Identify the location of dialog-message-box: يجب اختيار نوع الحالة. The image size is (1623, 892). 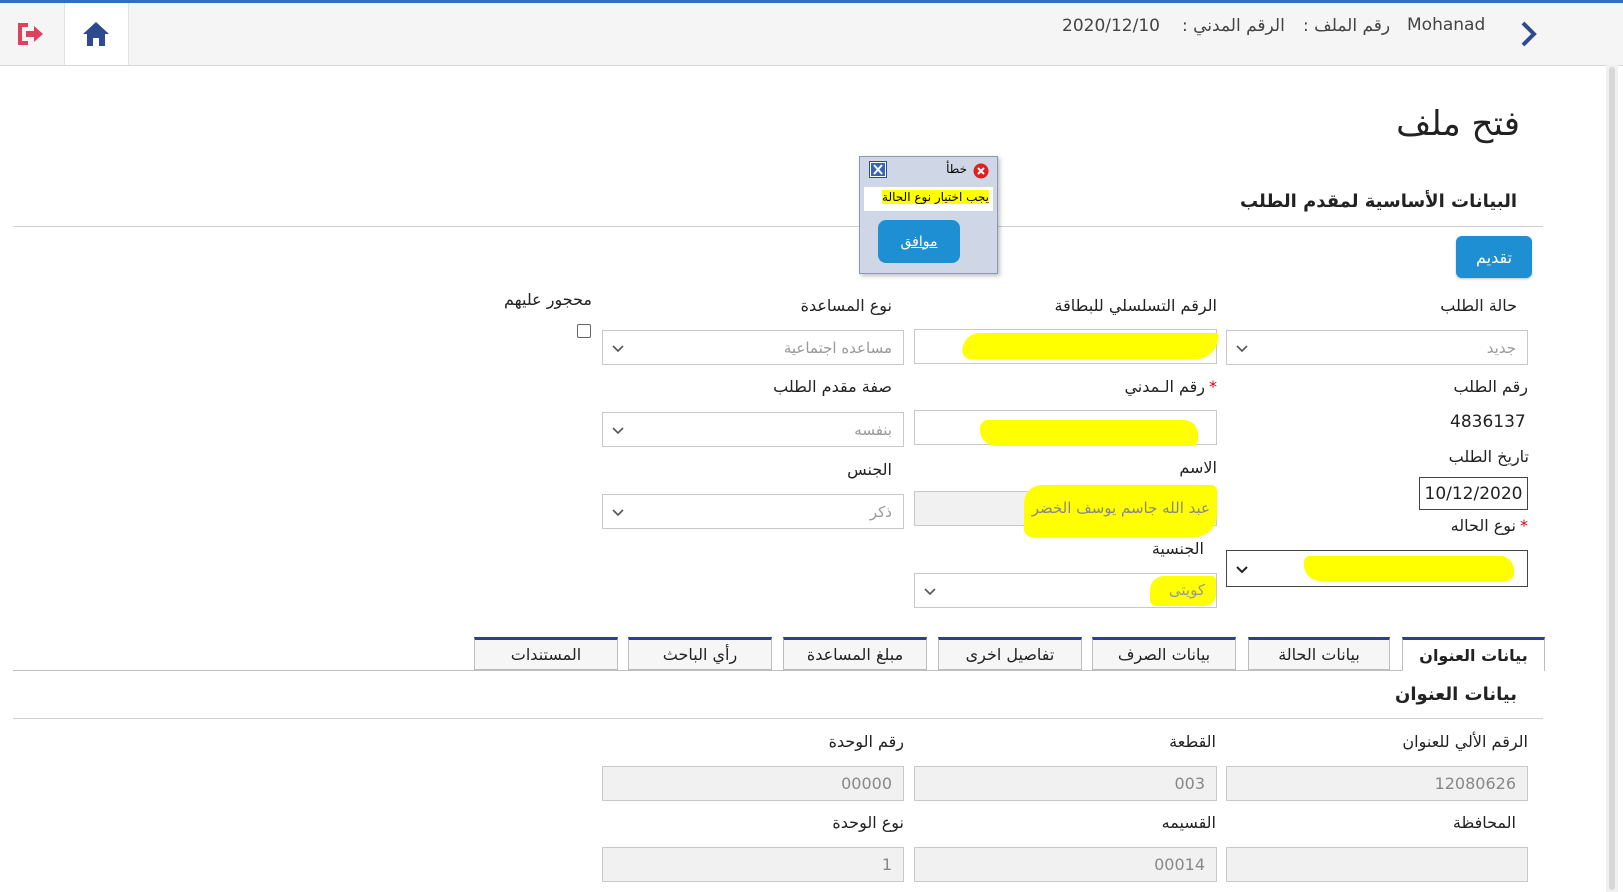
(928, 199).